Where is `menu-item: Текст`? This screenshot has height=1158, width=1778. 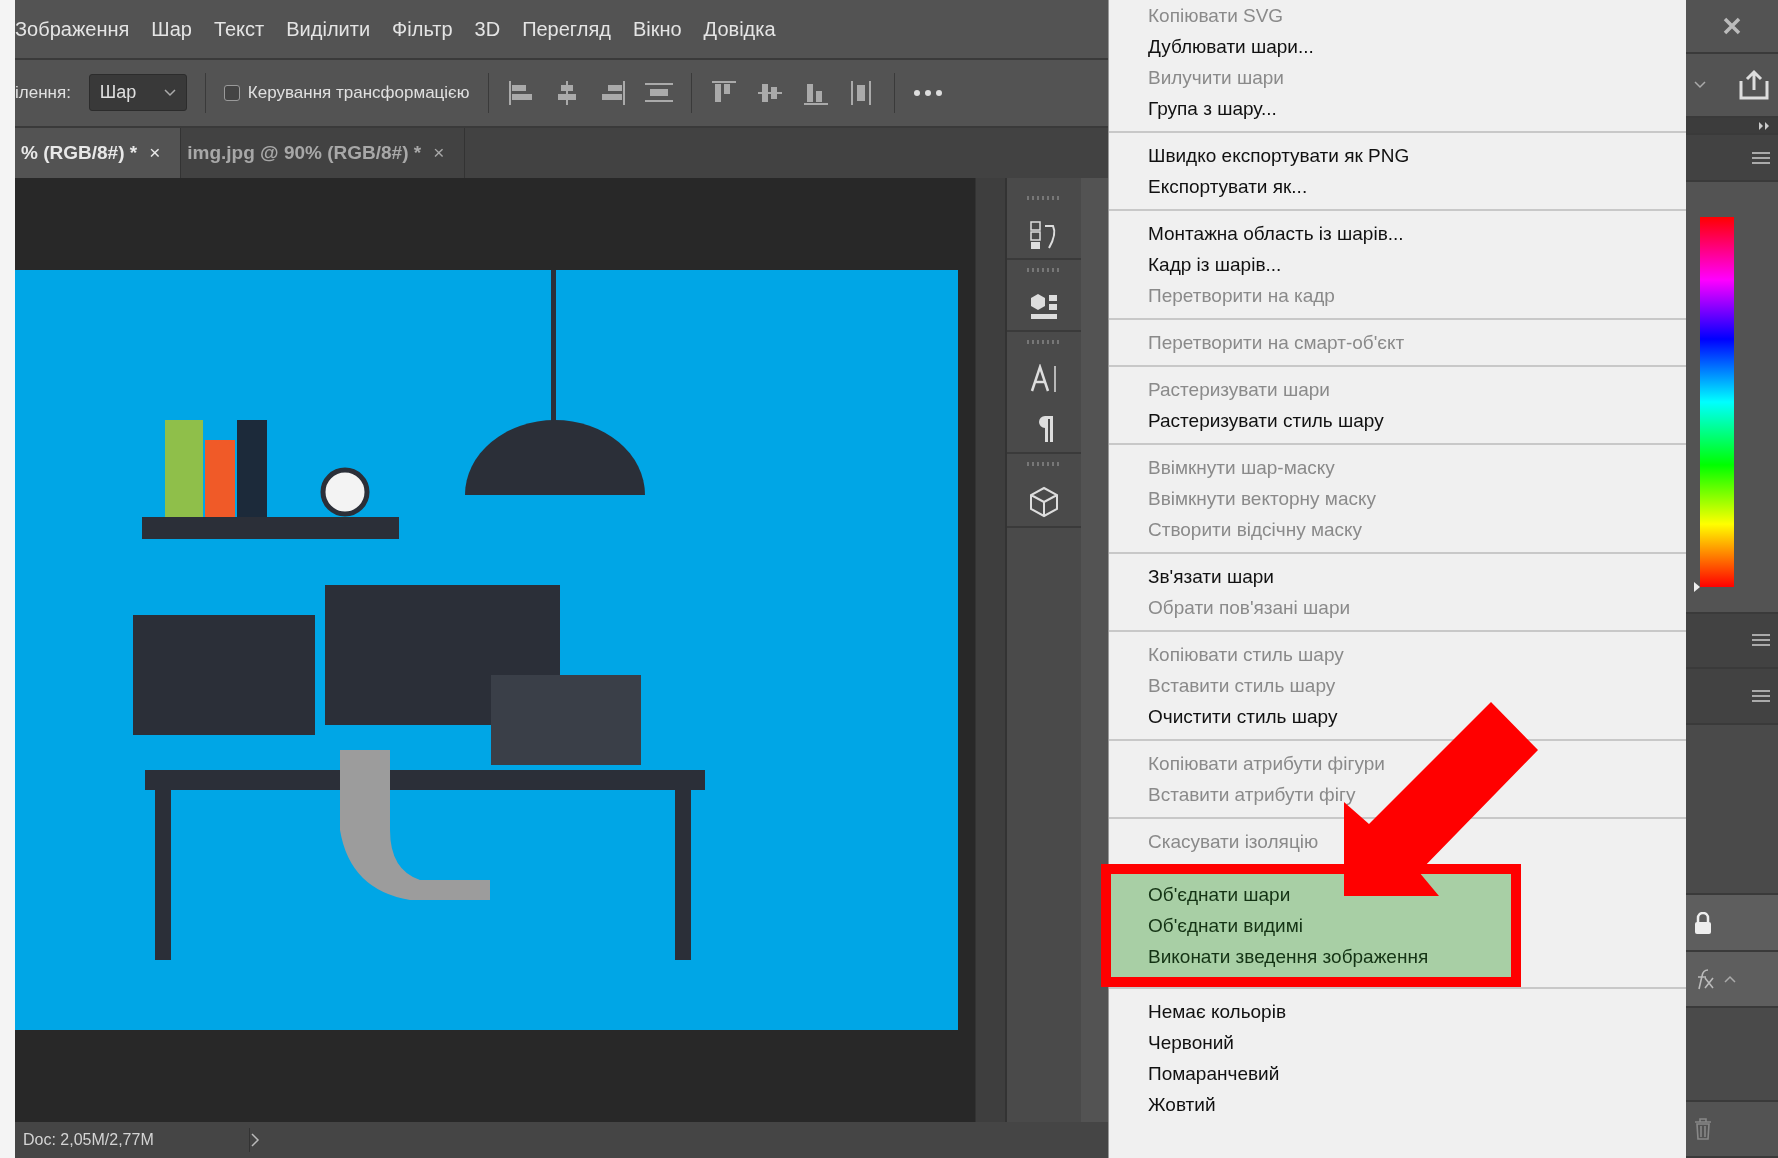 menu-item: Текст is located at coordinates (239, 28).